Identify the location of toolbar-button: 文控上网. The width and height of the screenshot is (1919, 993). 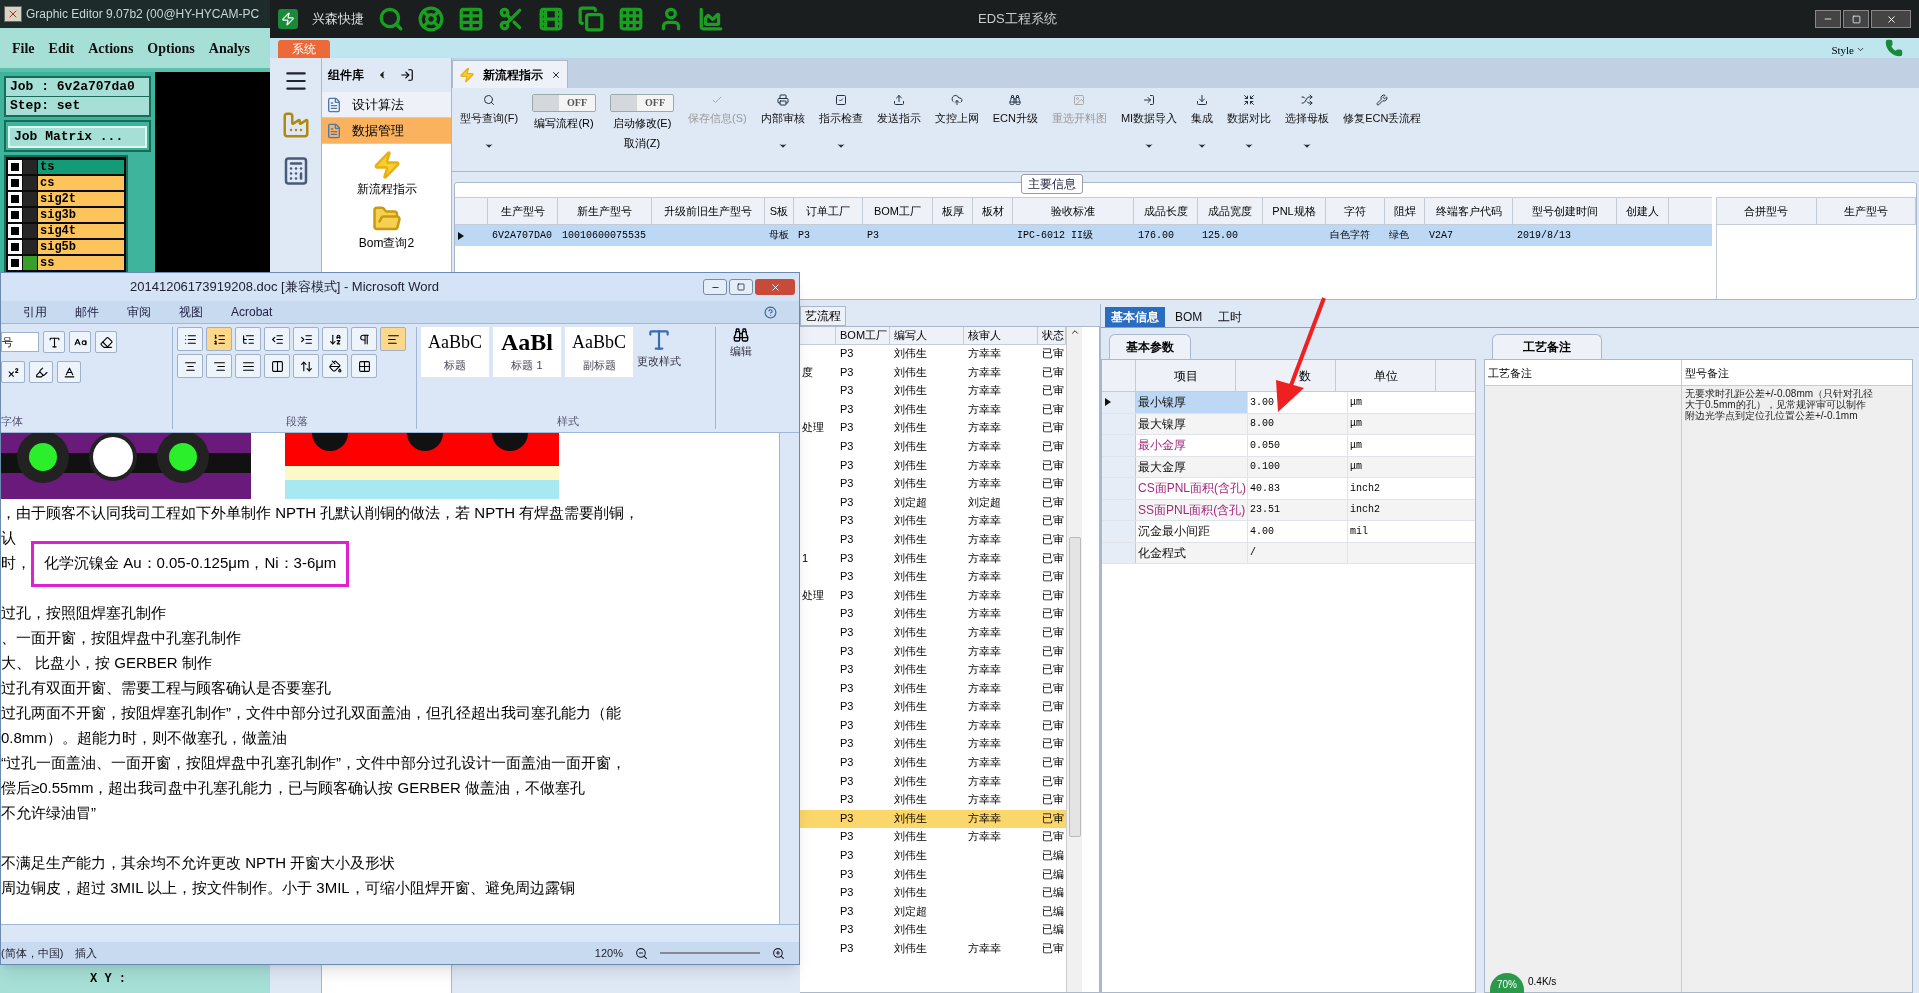
(956, 110).